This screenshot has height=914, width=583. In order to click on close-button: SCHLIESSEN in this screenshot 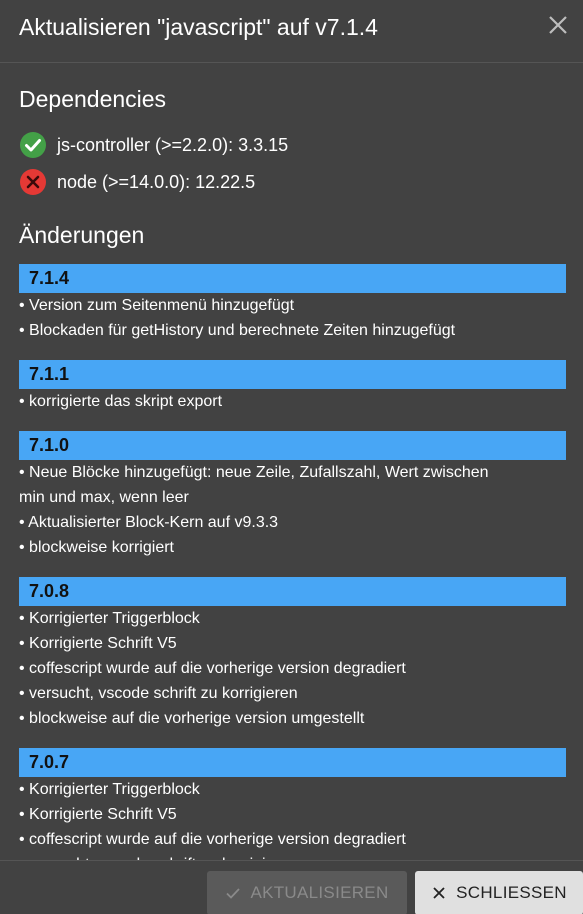, I will do `click(499, 892)`.